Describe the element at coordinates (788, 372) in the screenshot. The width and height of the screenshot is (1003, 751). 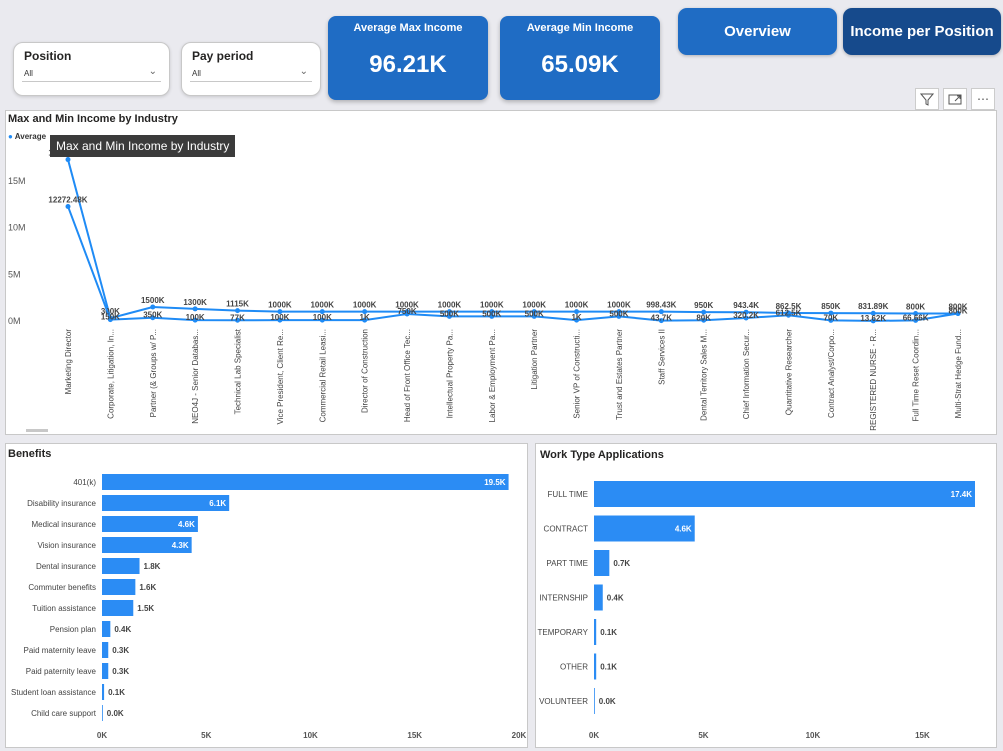
I see `x-tick-label: Quantitative Researcher` at that location.